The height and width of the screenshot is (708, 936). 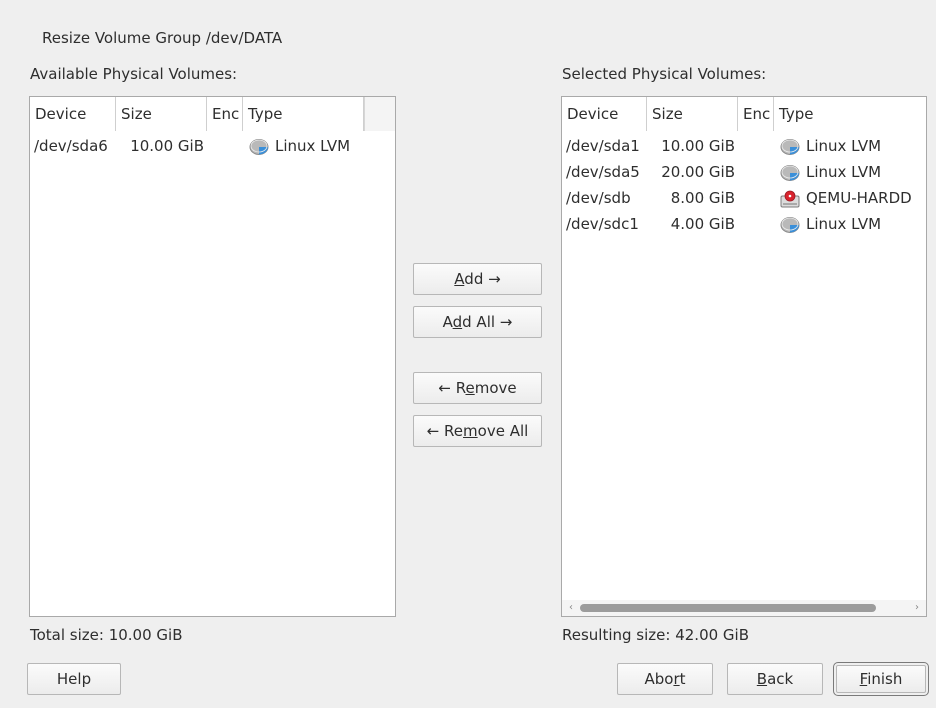 What do you see at coordinates (881, 679) in the screenshot?
I see `finish-button: Finish` at bounding box center [881, 679].